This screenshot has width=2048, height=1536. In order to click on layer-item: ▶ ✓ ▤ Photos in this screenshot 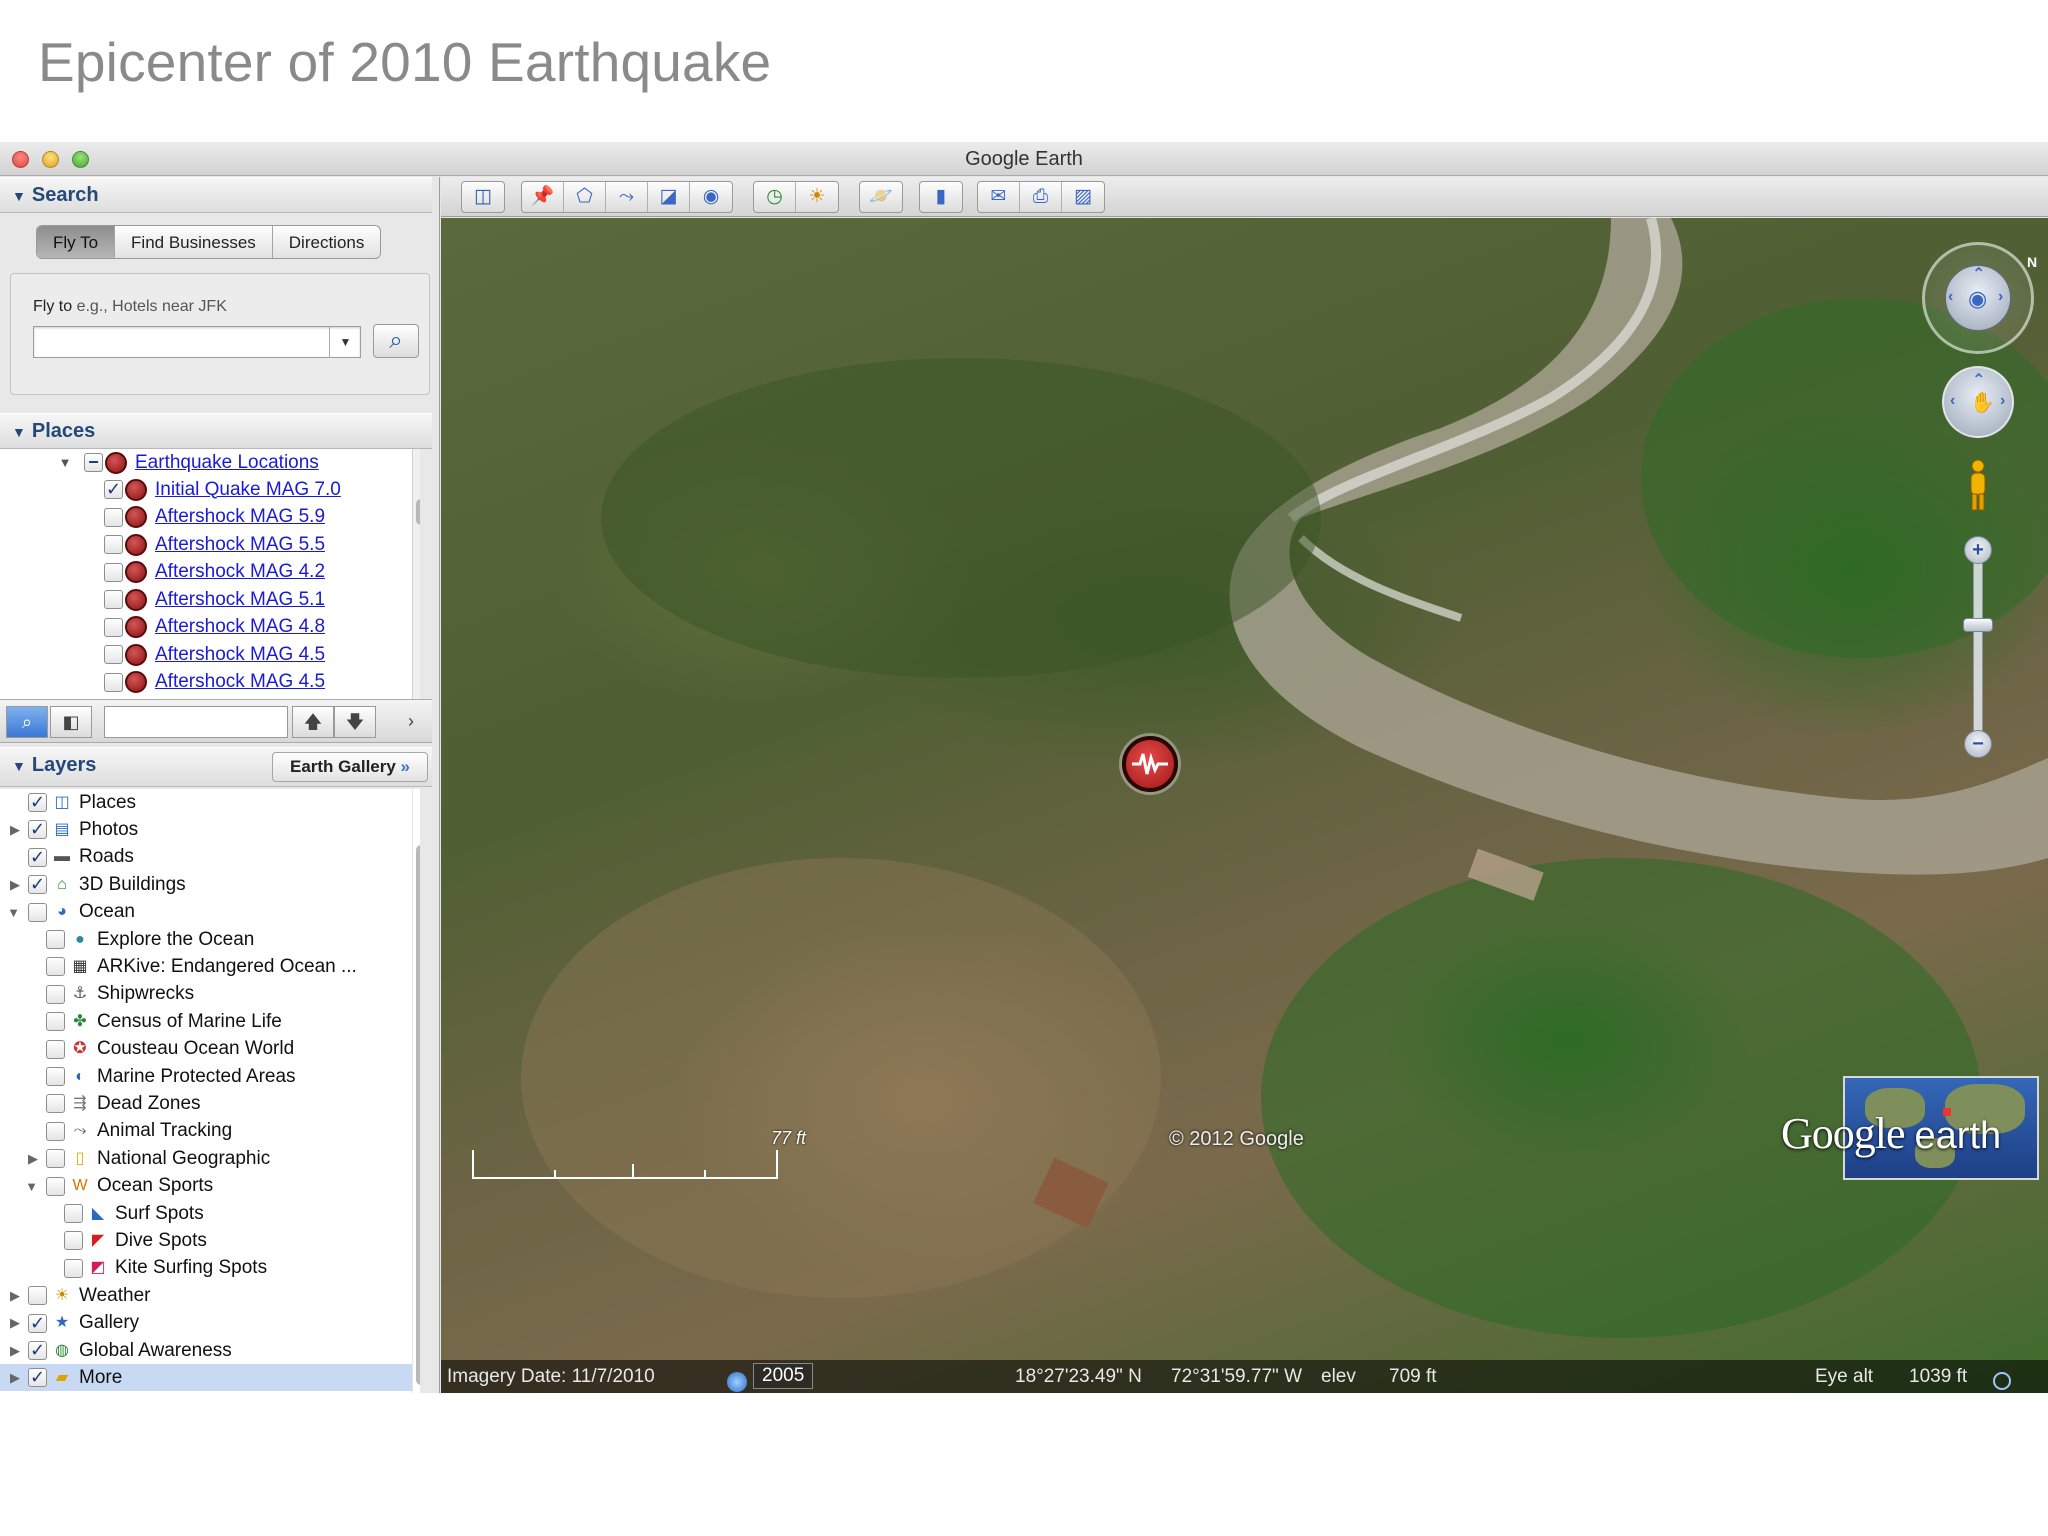, I will do `click(69, 829)`.